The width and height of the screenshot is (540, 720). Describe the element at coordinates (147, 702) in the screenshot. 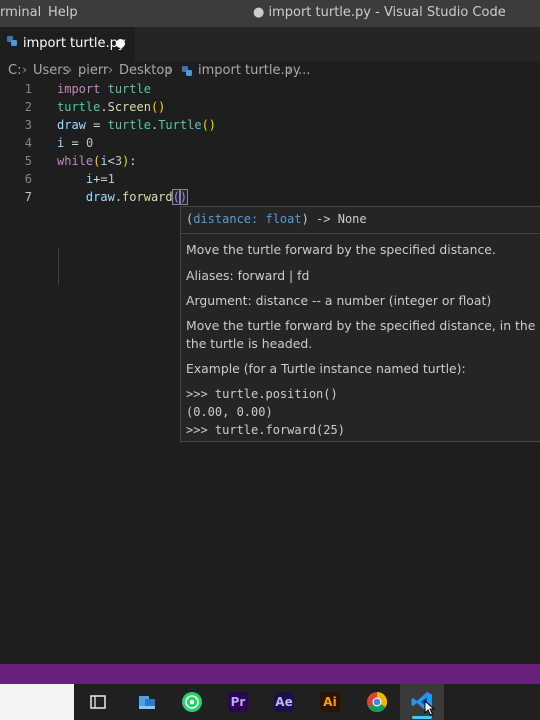

I see `file-explorer-icon` at that location.